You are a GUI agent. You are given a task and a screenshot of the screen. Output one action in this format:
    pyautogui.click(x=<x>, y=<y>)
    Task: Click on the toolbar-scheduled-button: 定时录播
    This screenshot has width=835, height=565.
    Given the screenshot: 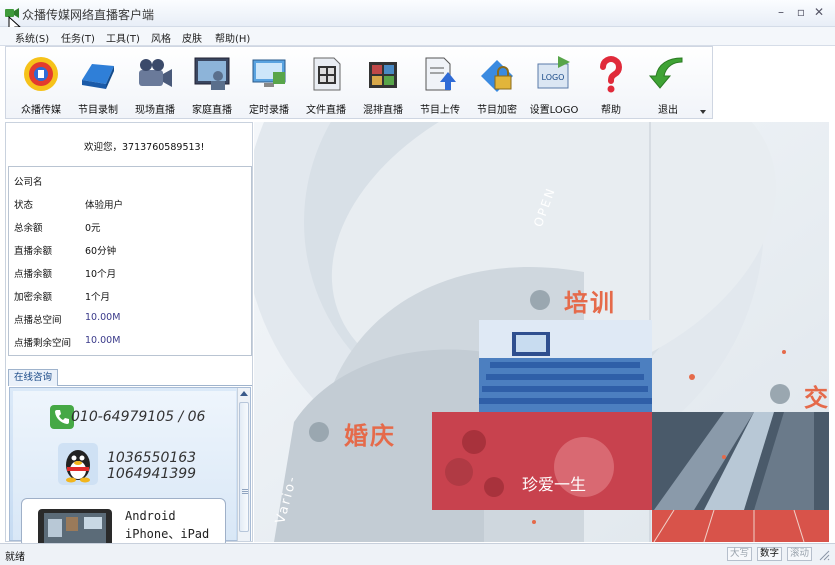 What is the action you would take?
    pyautogui.click(x=269, y=83)
    